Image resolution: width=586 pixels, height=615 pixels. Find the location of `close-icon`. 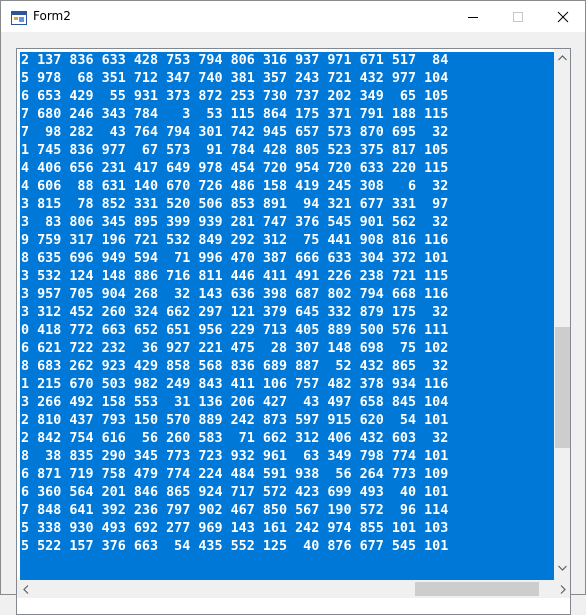

close-icon is located at coordinates (563, 16).